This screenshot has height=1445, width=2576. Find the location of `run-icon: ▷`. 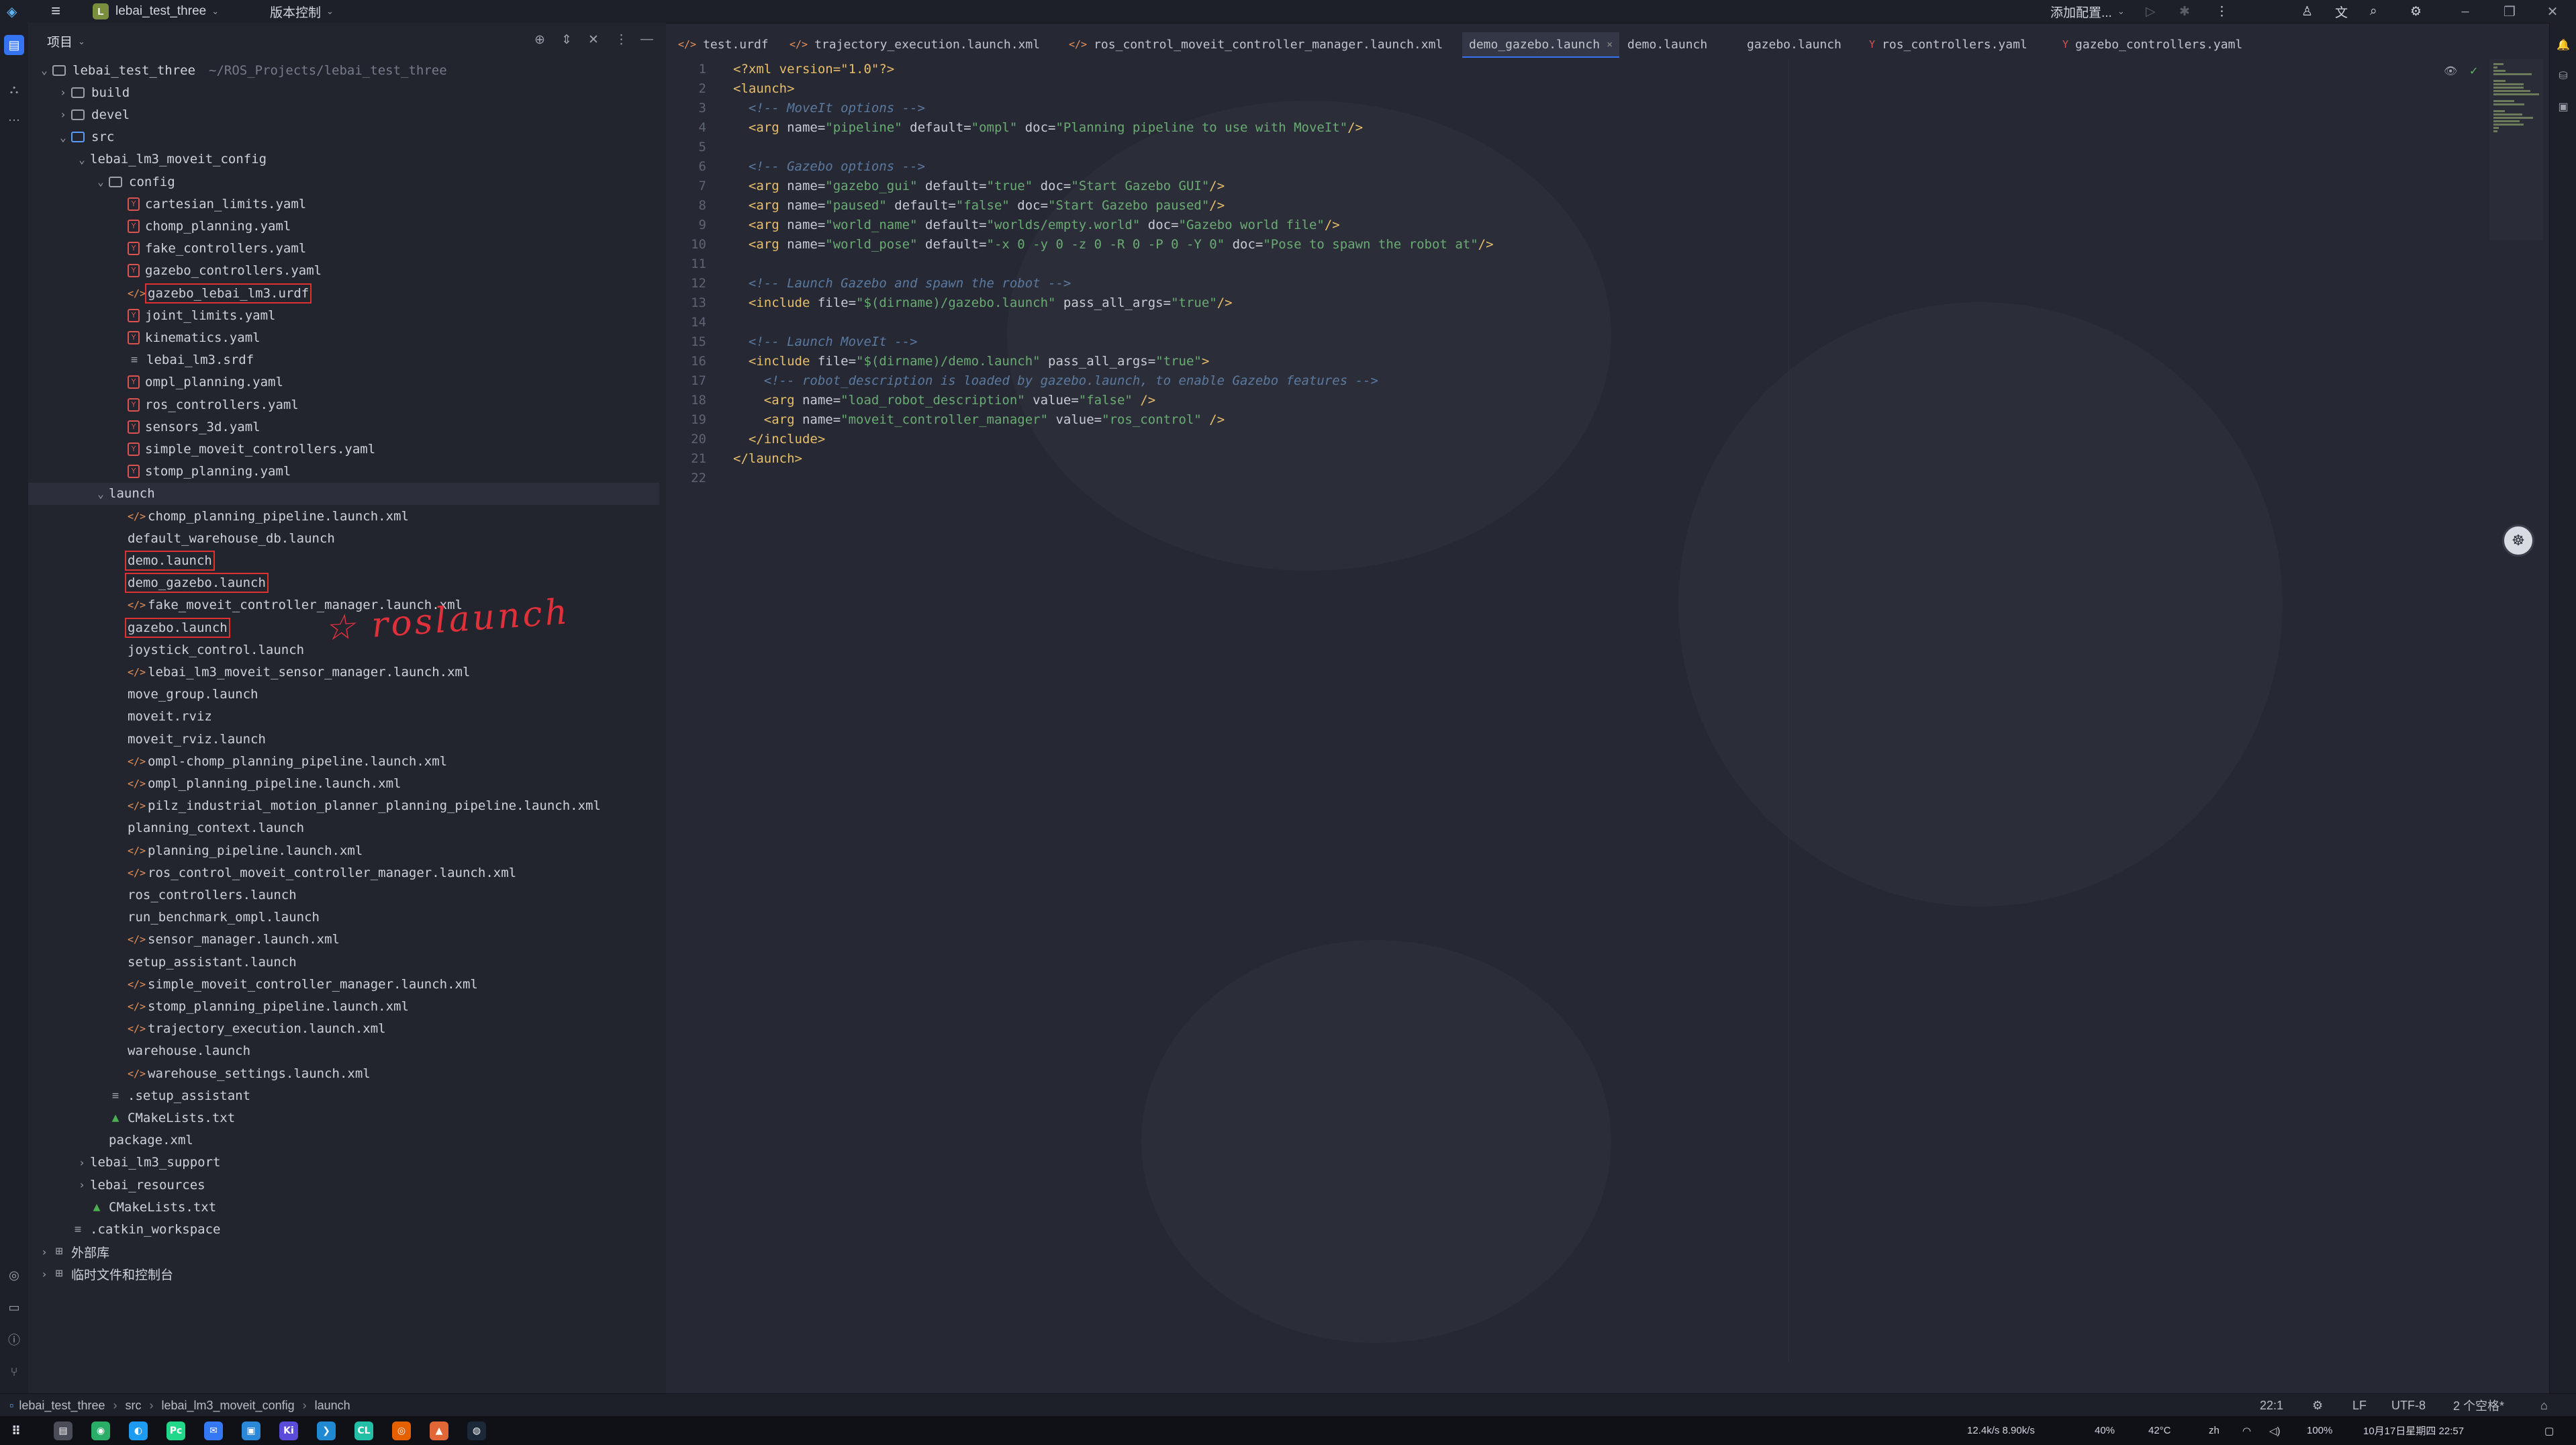

run-icon: ▷ is located at coordinates (2151, 11).